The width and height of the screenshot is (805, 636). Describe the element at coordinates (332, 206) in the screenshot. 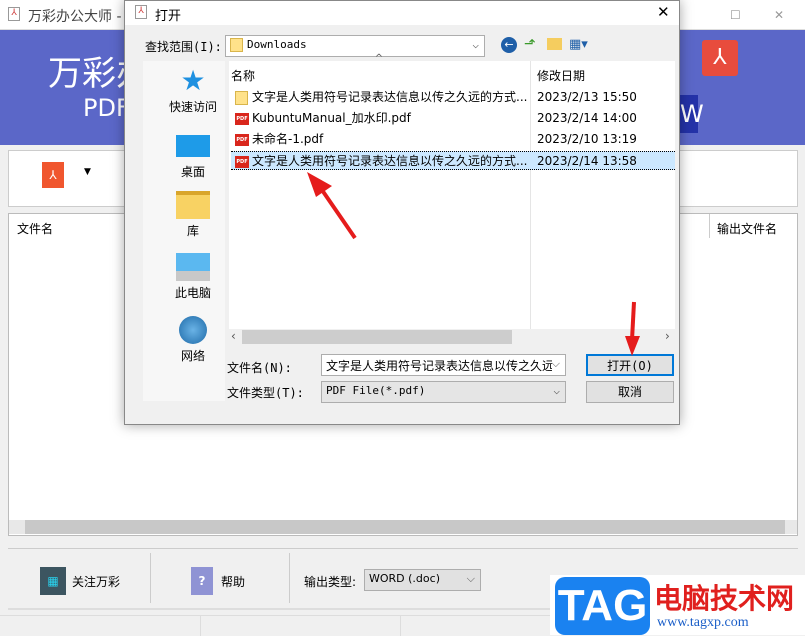

I see `arrow-to-selected-file` at that location.